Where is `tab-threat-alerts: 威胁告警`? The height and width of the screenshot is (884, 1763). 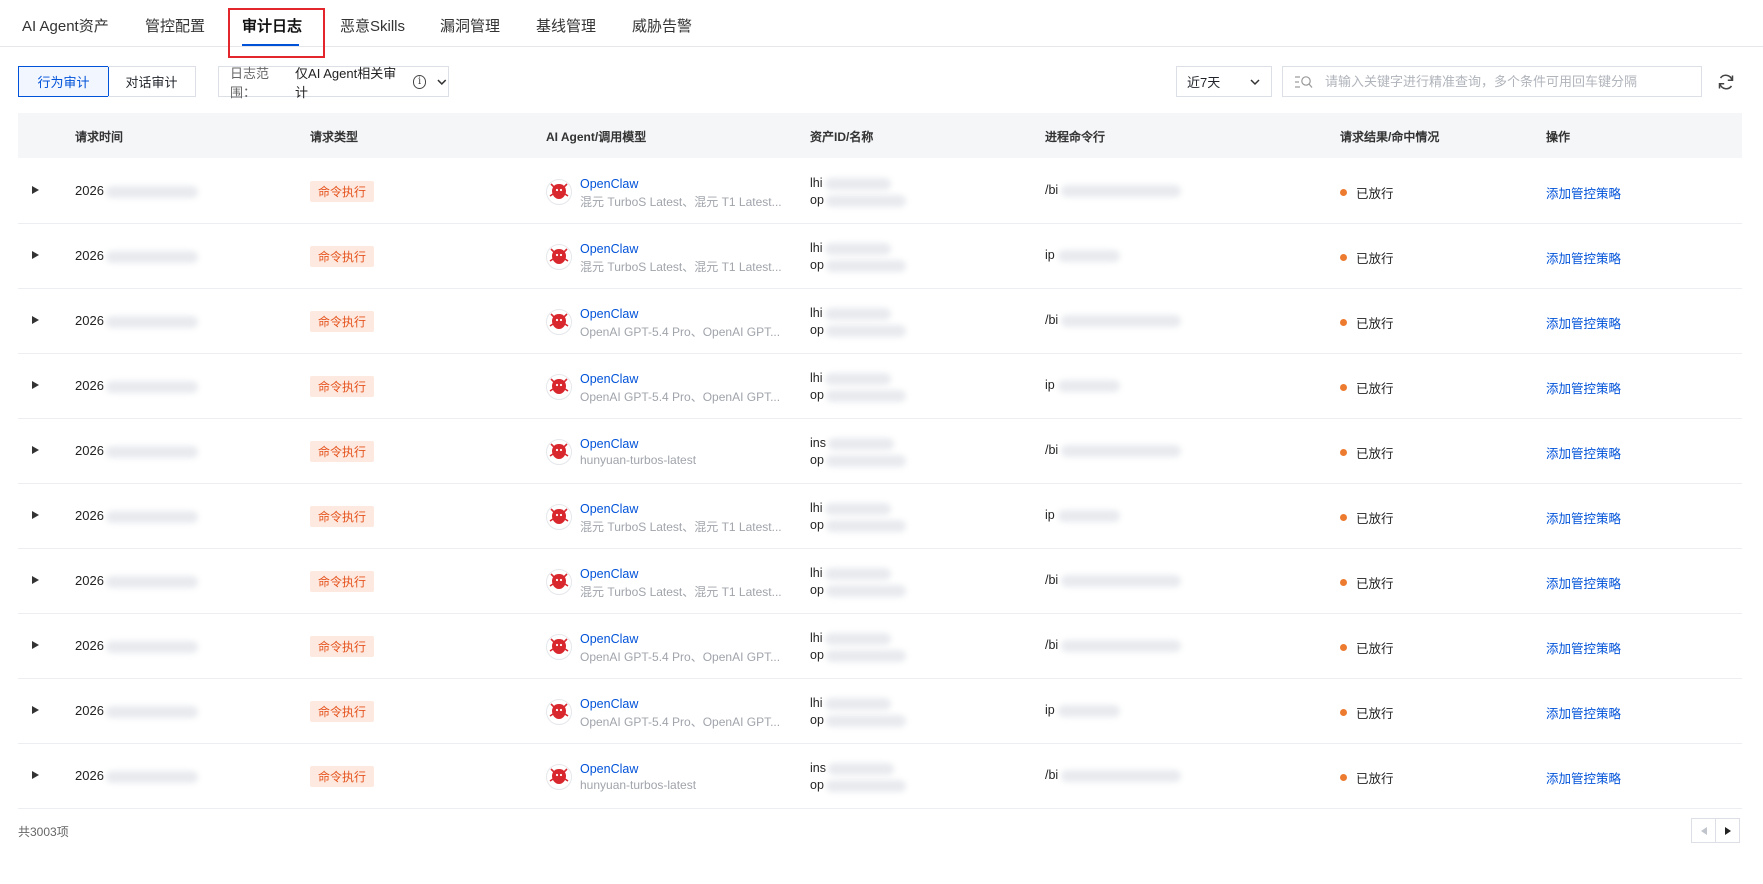
tab-threat-alerts: 威胁告警 is located at coordinates (662, 27).